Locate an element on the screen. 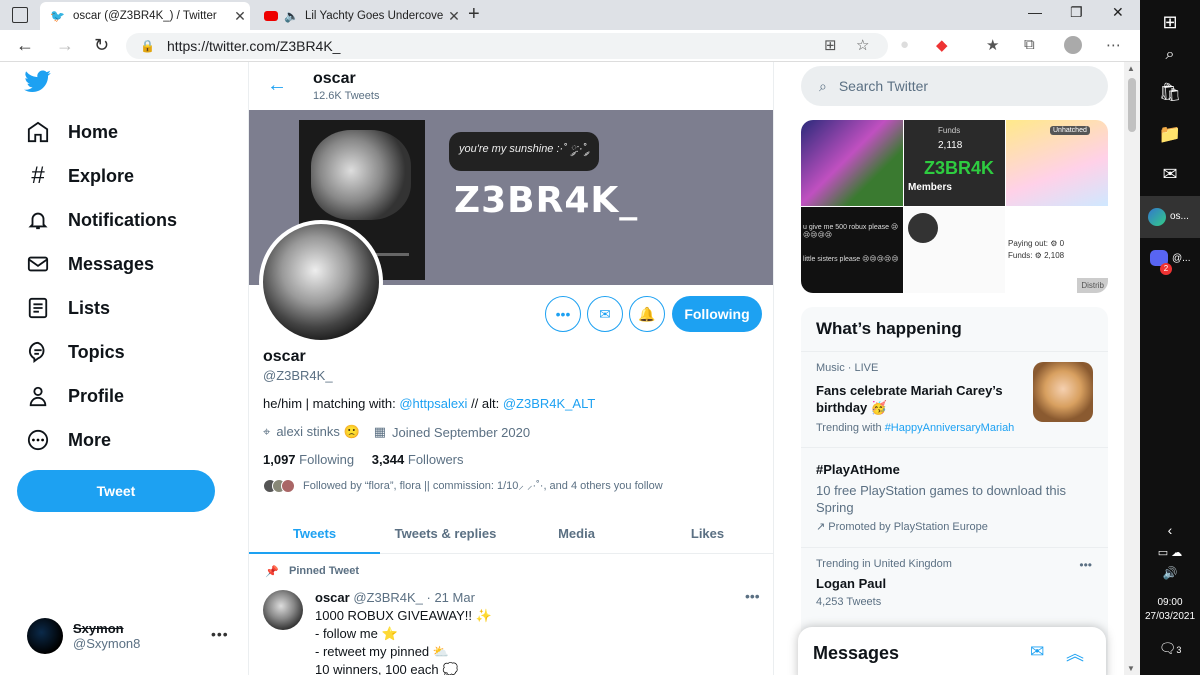 The width and height of the screenshot is (1200, 675). show-hidden-icons: ‹ is located at coordinates (1170, 530).